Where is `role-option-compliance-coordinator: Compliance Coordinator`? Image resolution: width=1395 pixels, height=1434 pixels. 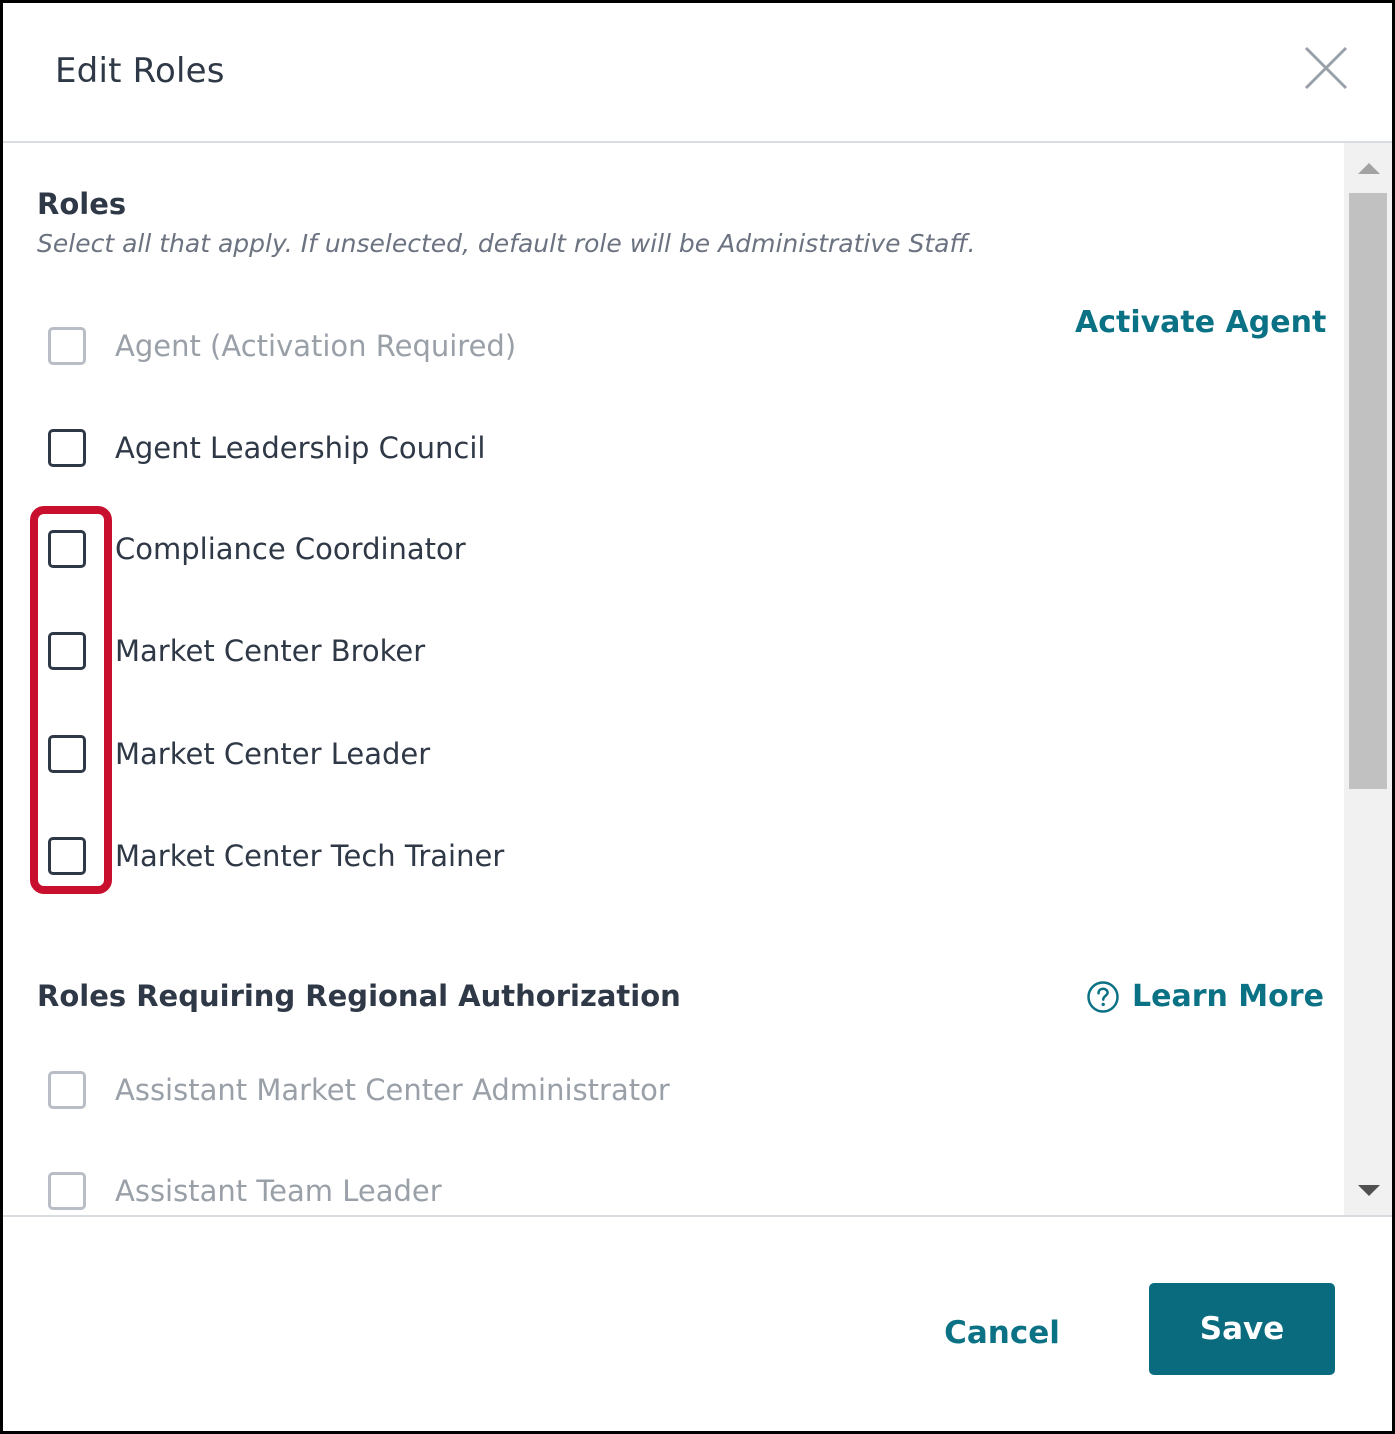 role-option-compliance-coordinator: Compliance Coordinator is located at coordinates (257, 549).